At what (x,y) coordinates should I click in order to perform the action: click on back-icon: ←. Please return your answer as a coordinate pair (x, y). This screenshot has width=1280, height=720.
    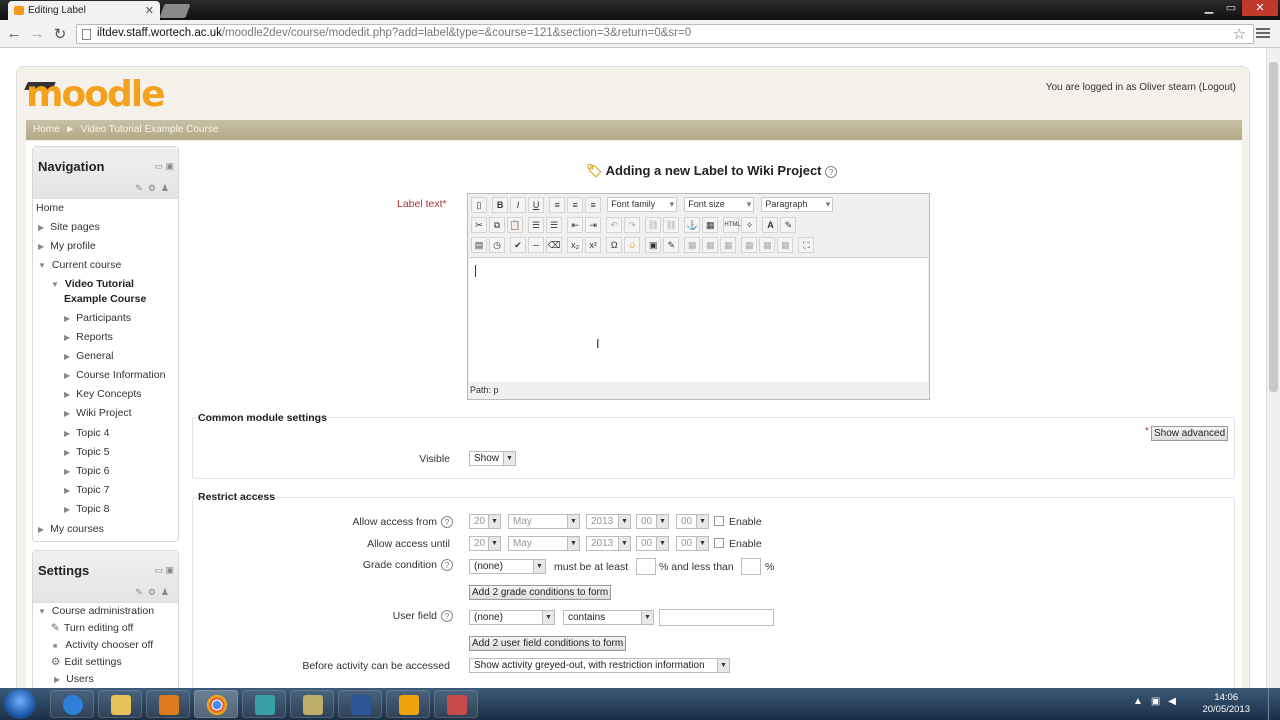
    Looking at the image, I should click on (14, 33).